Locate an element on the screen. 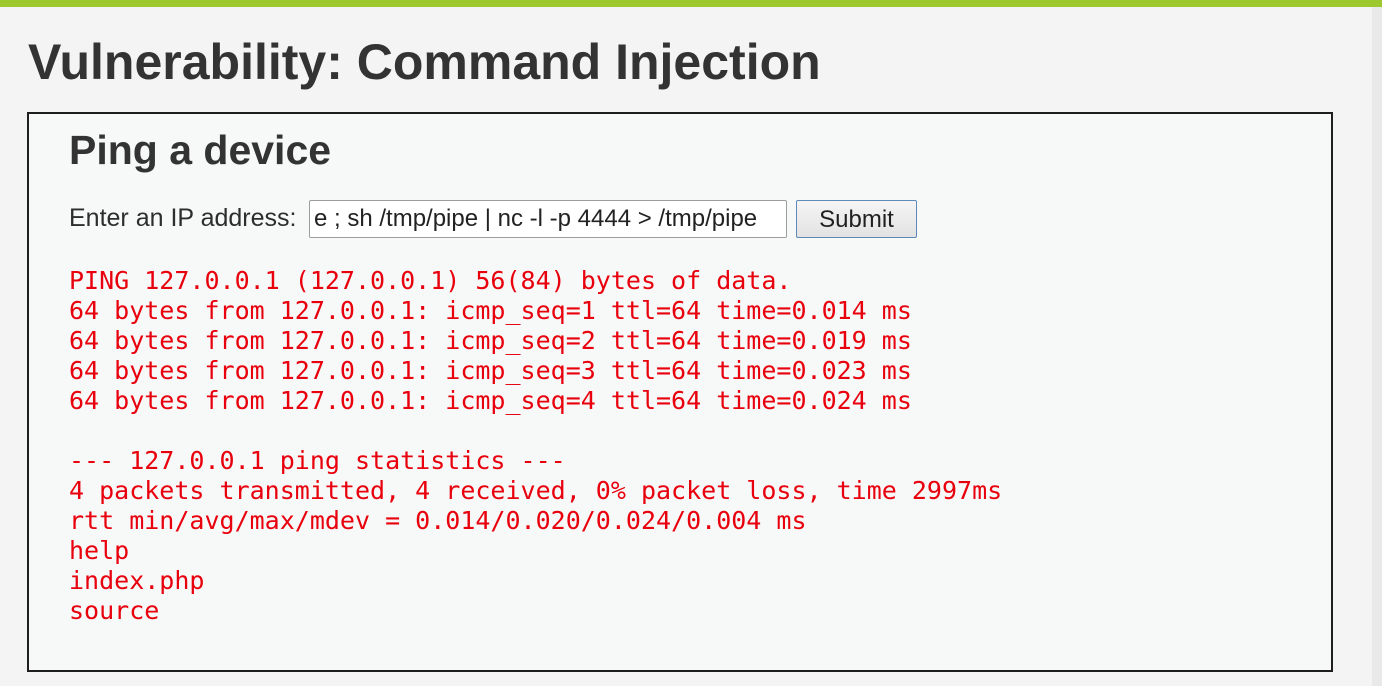  output-line: --- 127.0.0.1 ping statistics --- is located at coordinates (317, 460).